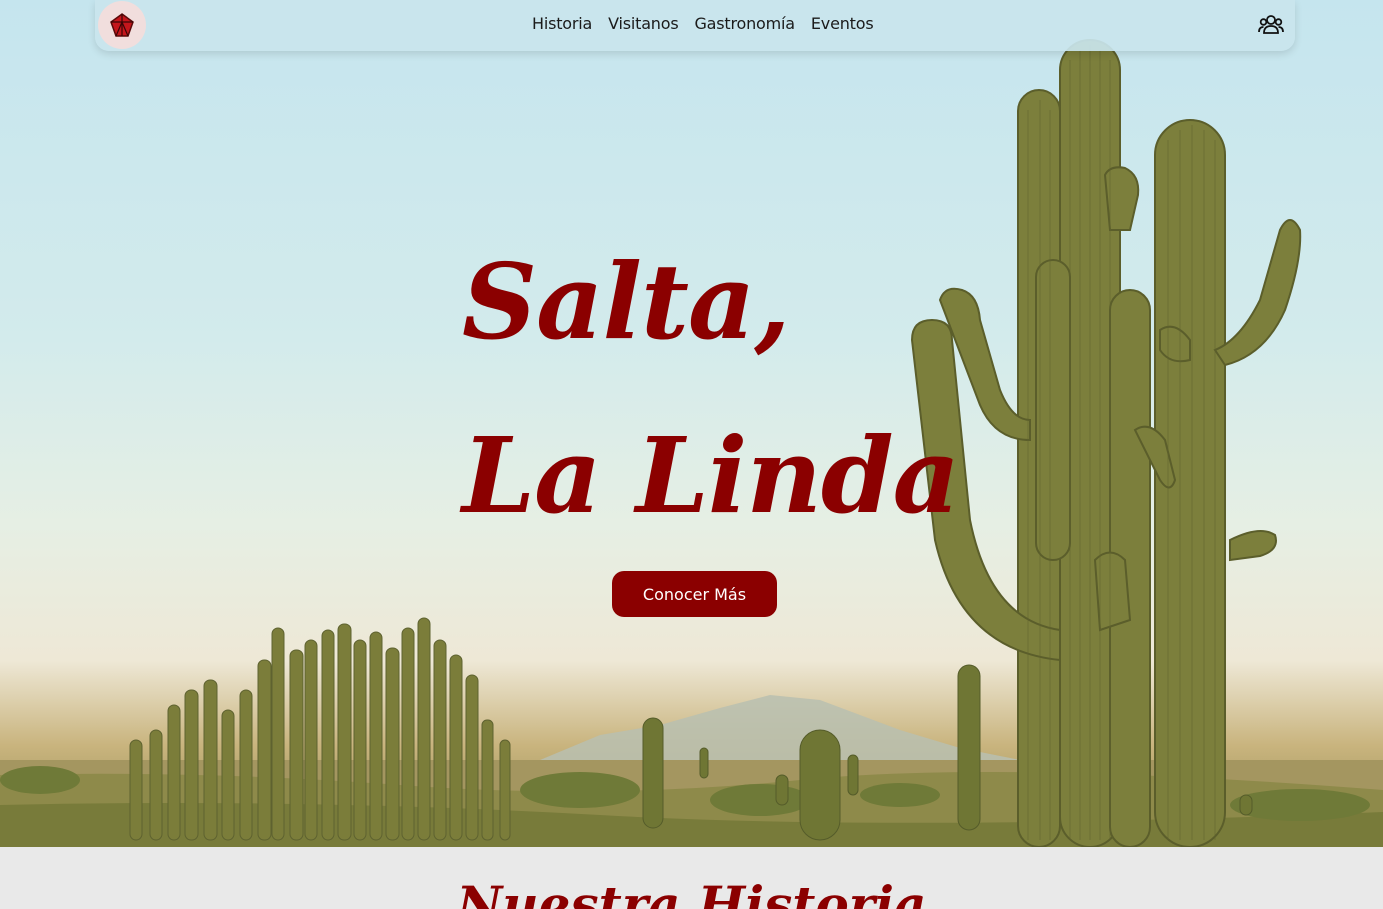  I want to click on hero-title: Salta, La Linda, so click(711, 389).